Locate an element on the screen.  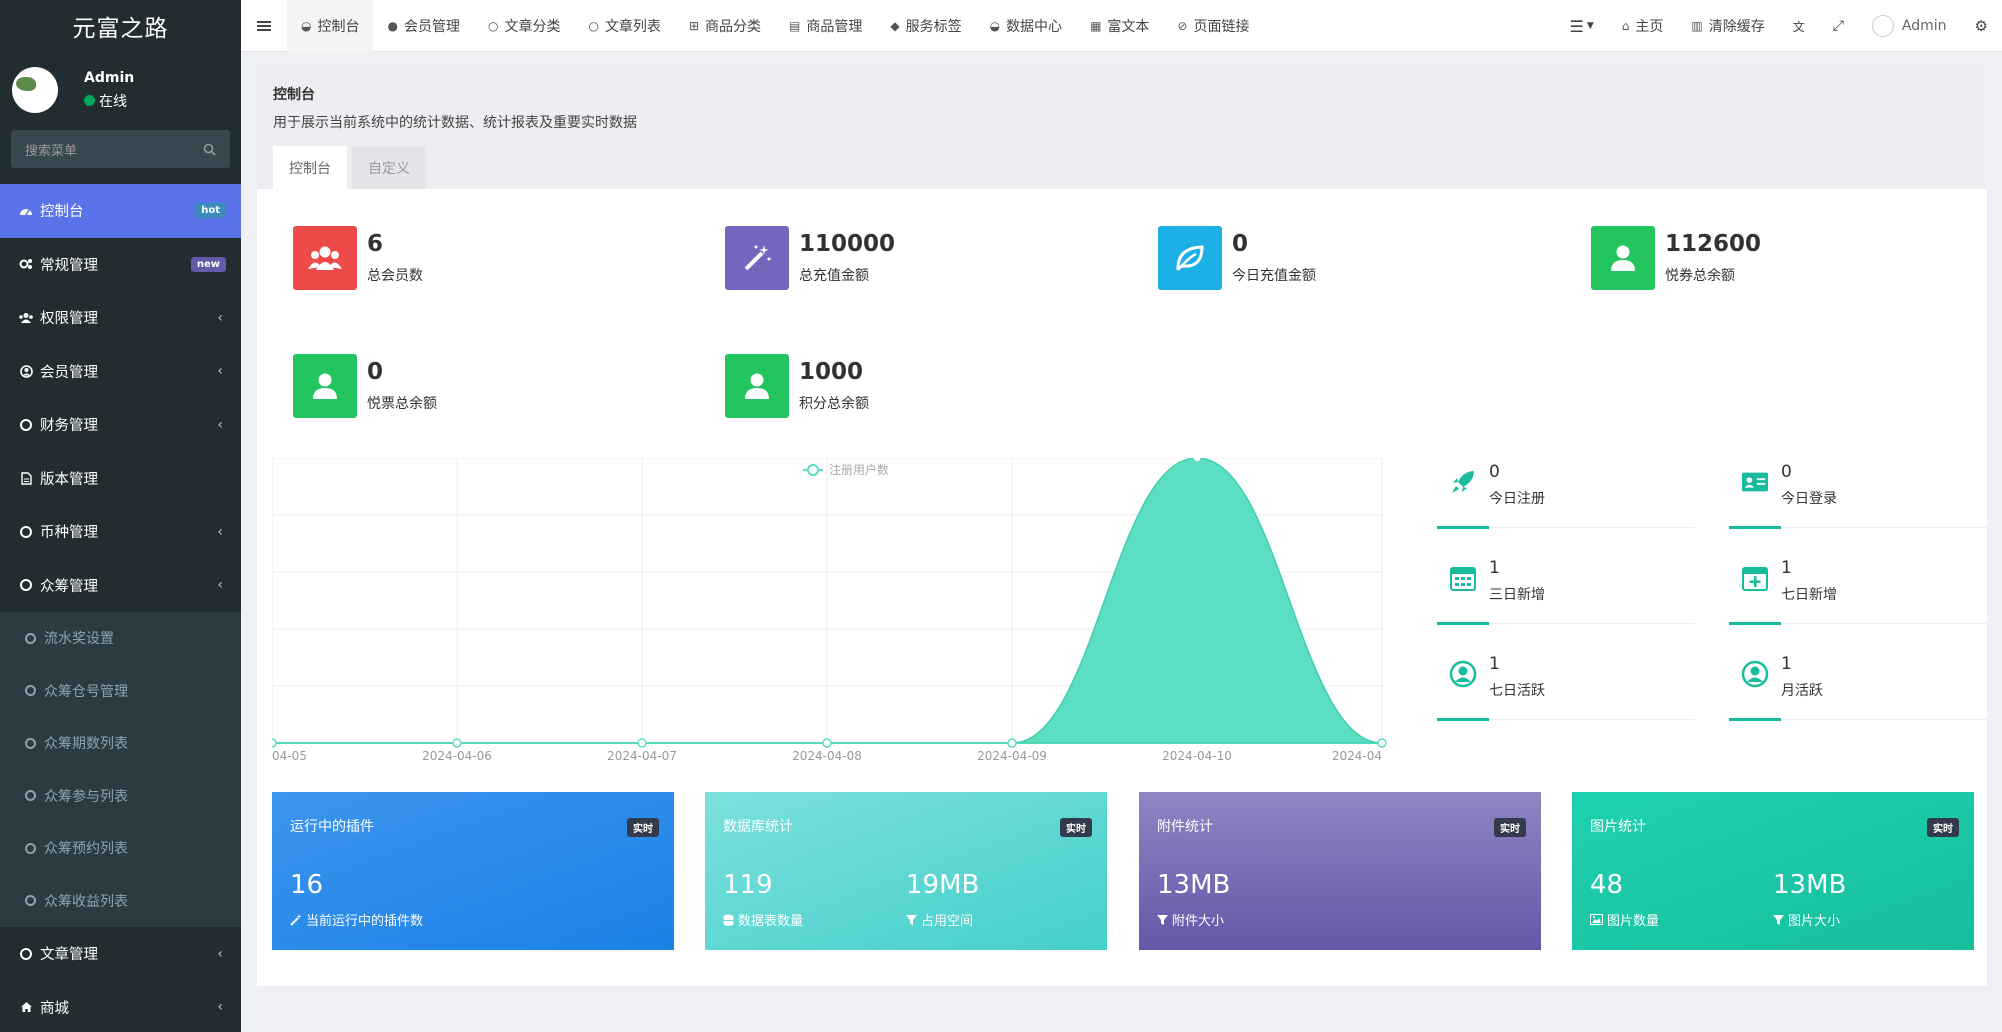
home-button: ⌂ 主页 is located at coordinates (1643, 26).